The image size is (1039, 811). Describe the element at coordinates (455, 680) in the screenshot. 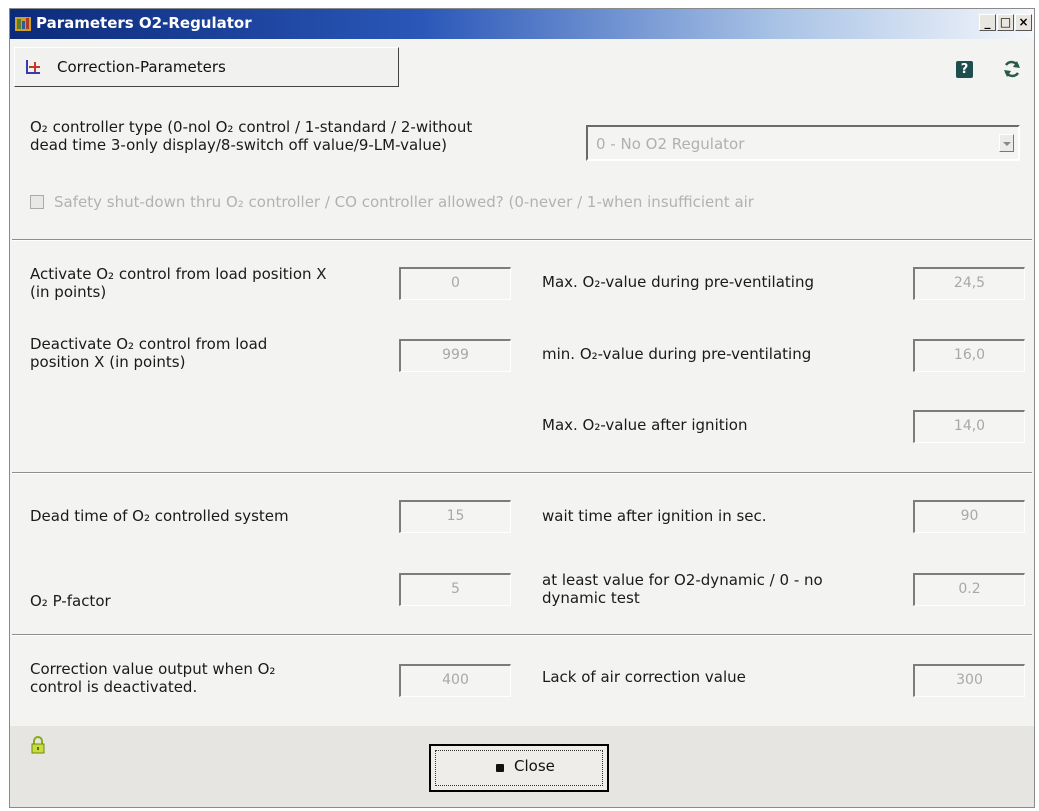

I see `correction-output-input: 400` at that location.